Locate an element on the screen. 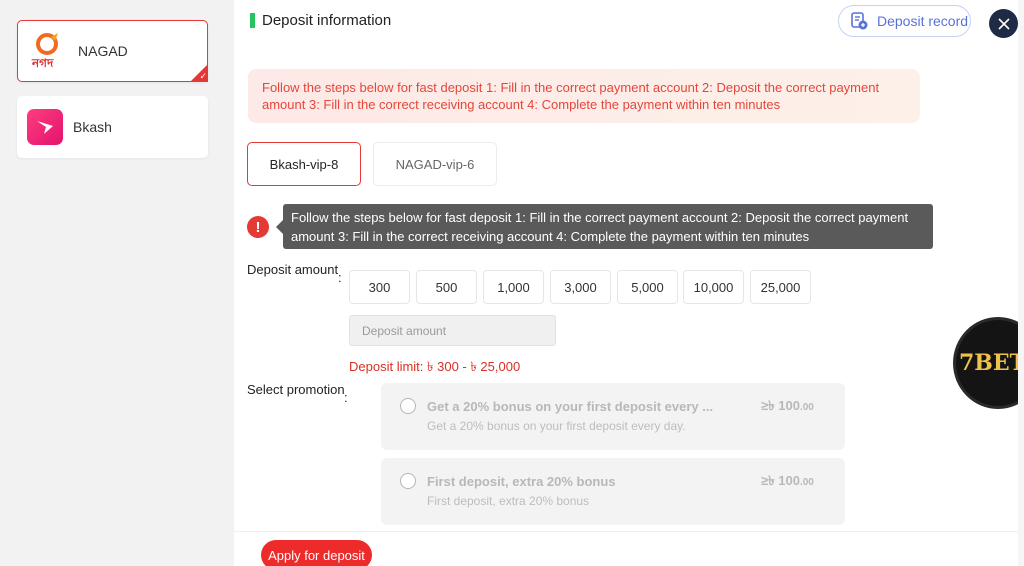  bkash-logo-icon is located at coordinates (45, 127).